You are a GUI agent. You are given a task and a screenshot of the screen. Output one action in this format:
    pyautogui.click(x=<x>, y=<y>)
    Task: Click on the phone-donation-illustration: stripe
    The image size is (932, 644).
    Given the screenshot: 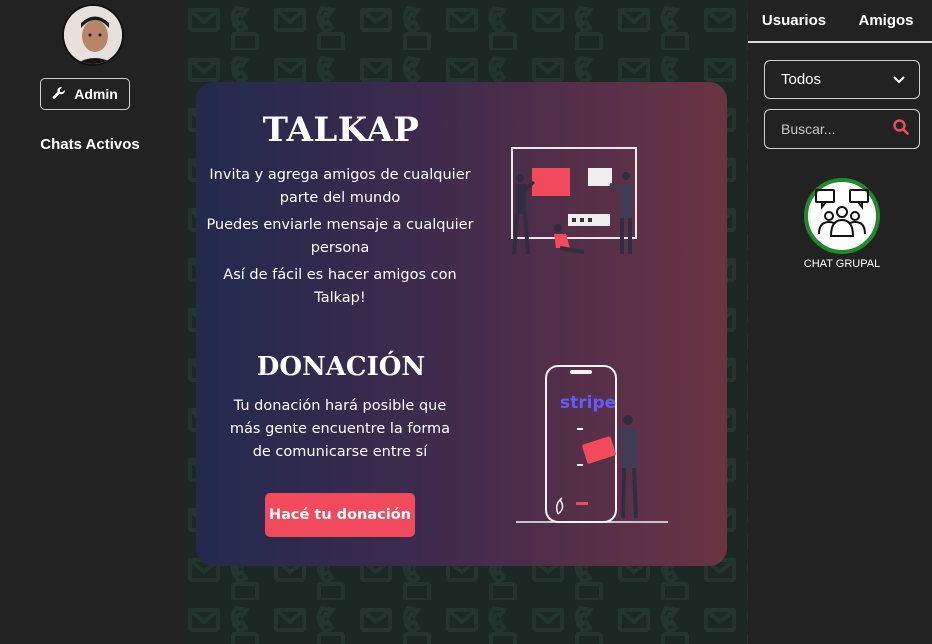 What is the action you would take?
    pyautogui.click(x=591, y=445)
    